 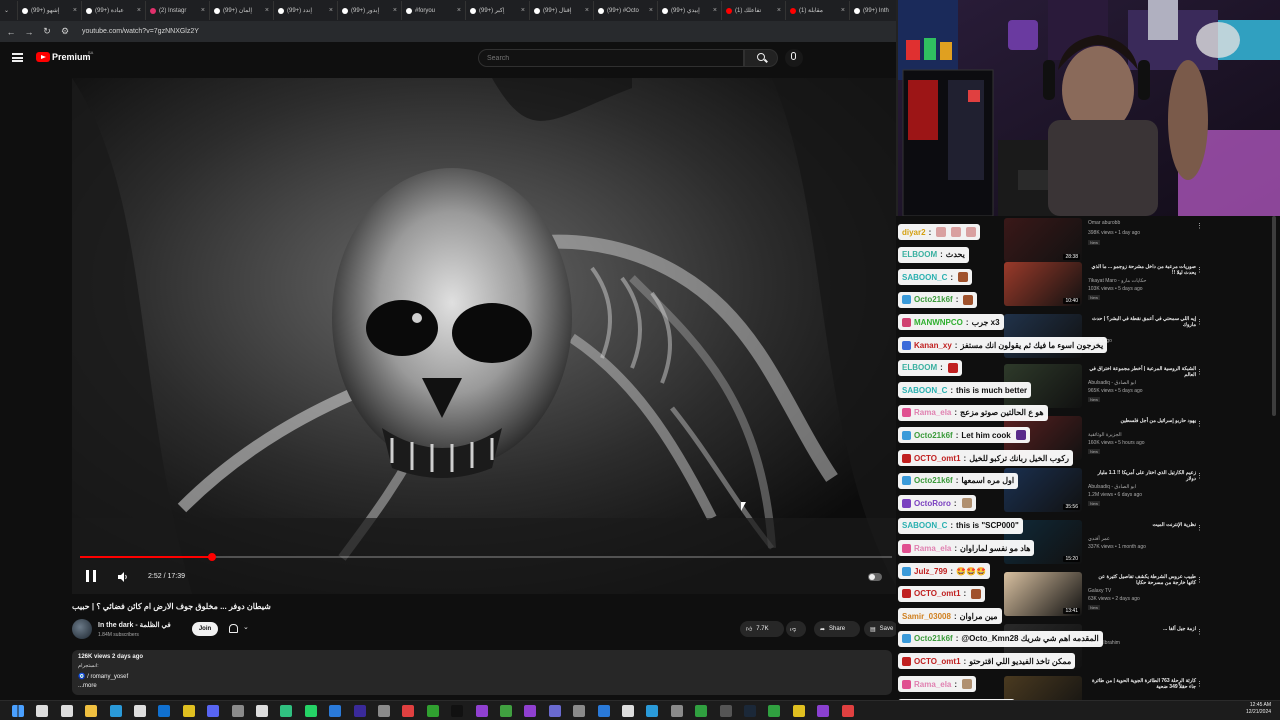 I want to click on volume-icon, so click(x=123, y=577).